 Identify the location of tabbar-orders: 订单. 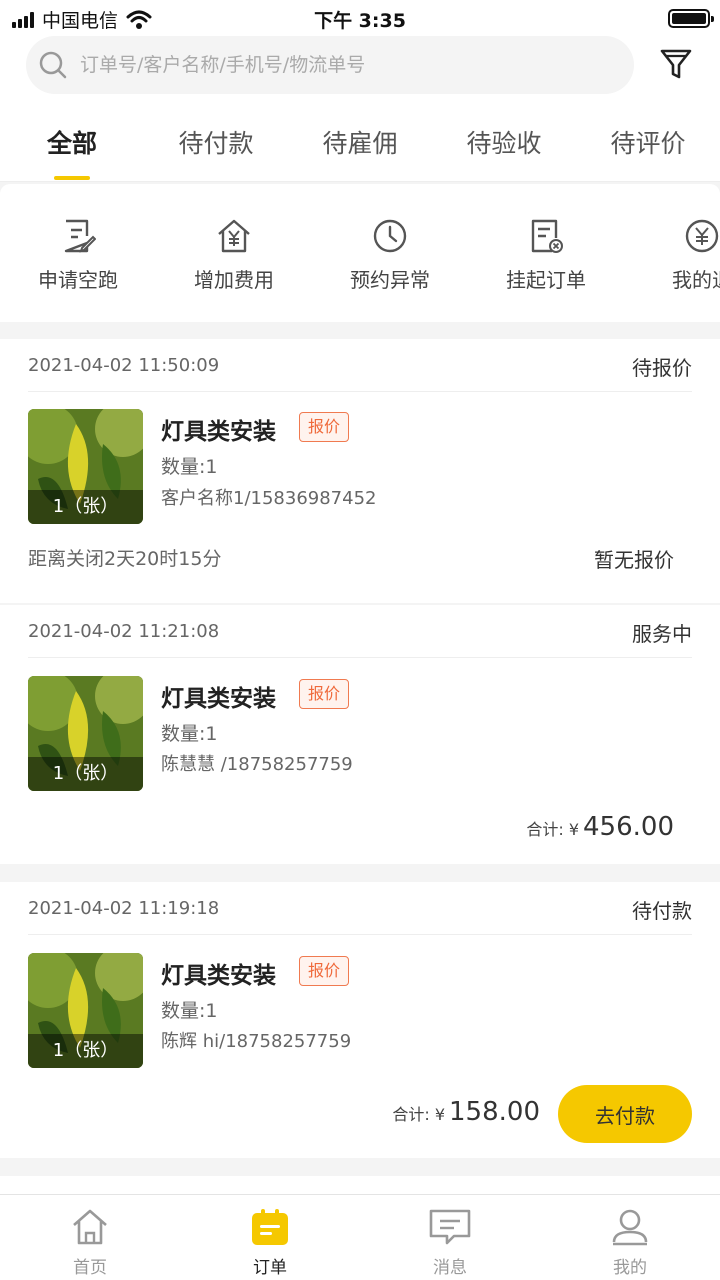
(270, 1242).